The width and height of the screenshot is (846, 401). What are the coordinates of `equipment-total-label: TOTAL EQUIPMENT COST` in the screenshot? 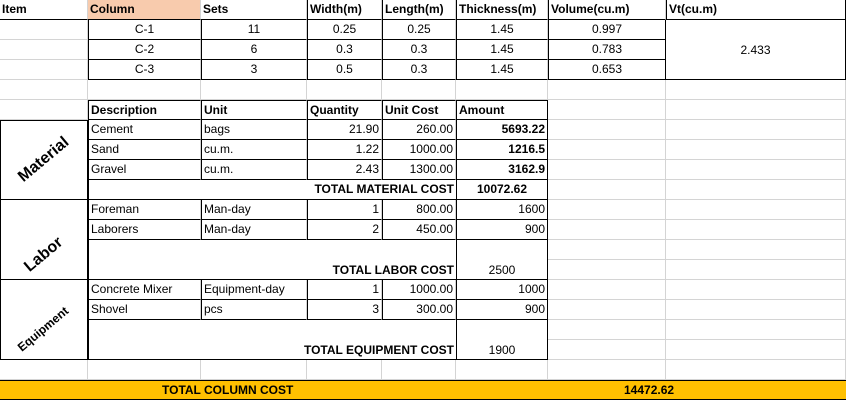 It's located at (272, 340).